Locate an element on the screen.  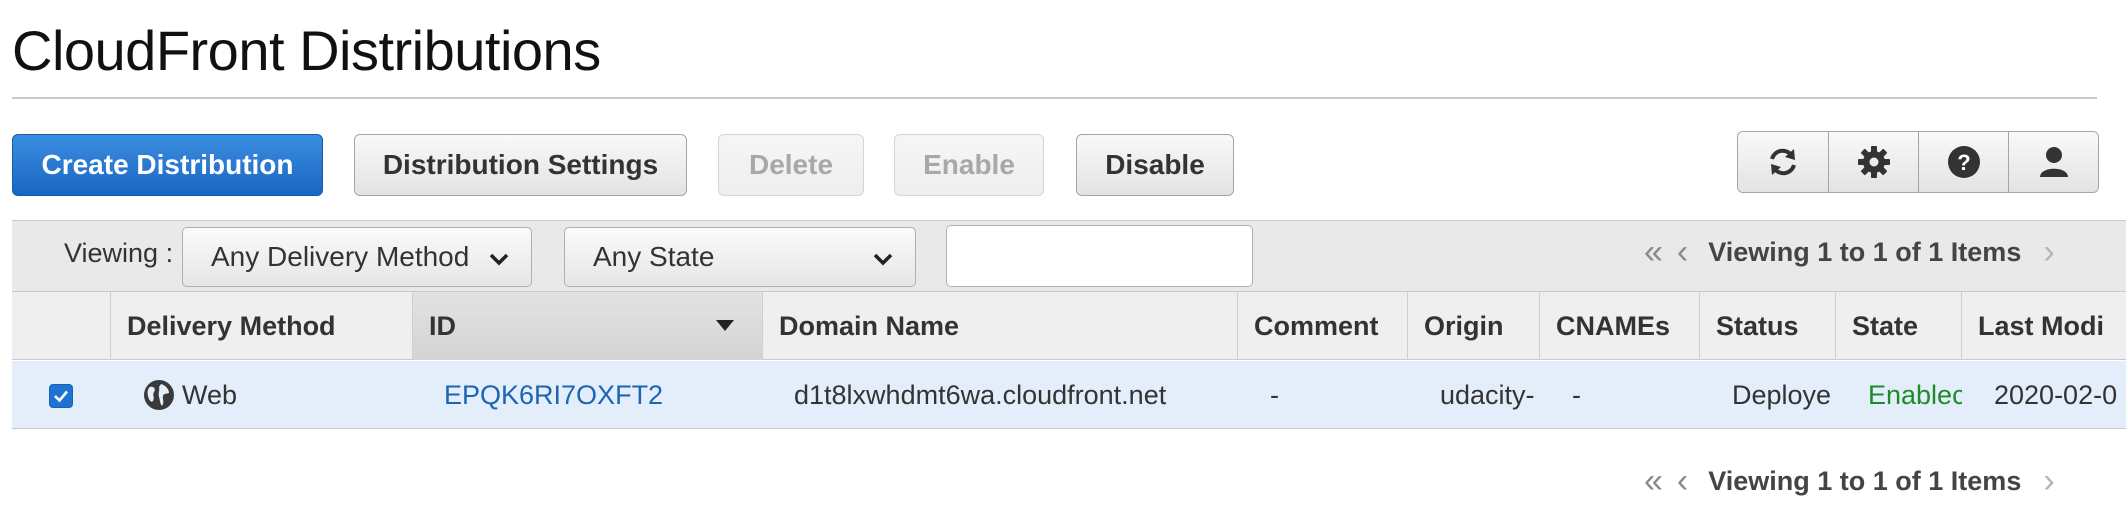
checkmark-icon is located at coordinates (61, 396).